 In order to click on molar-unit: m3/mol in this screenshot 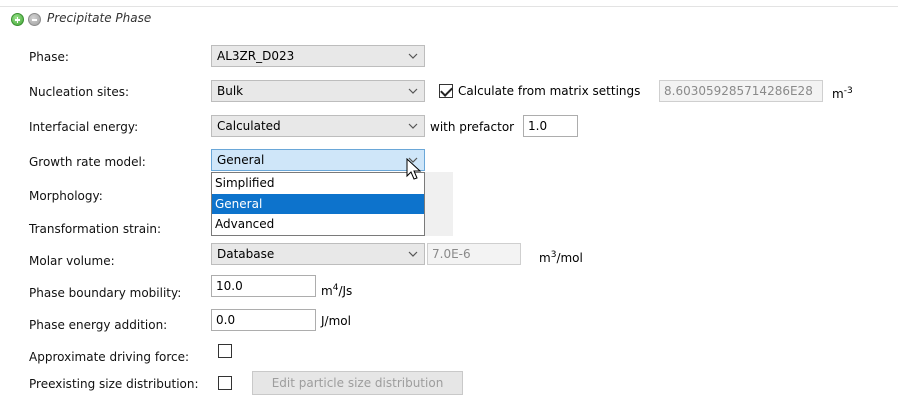, I will do `click(561, 257)`.